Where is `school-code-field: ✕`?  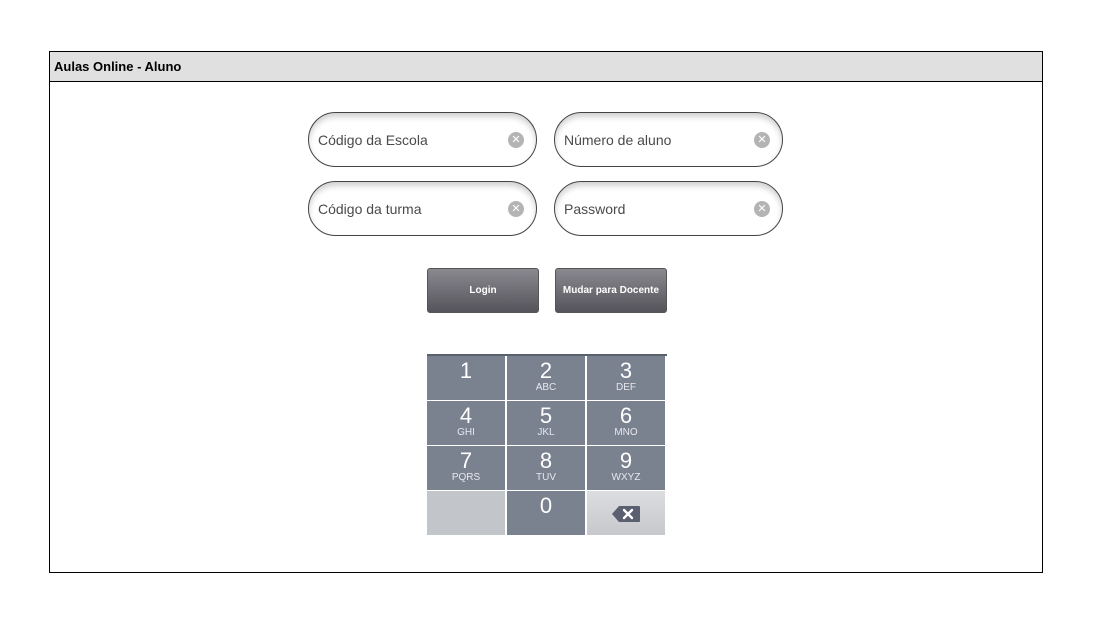
school-code-field: ✕ is located at coordinates (422, 139).